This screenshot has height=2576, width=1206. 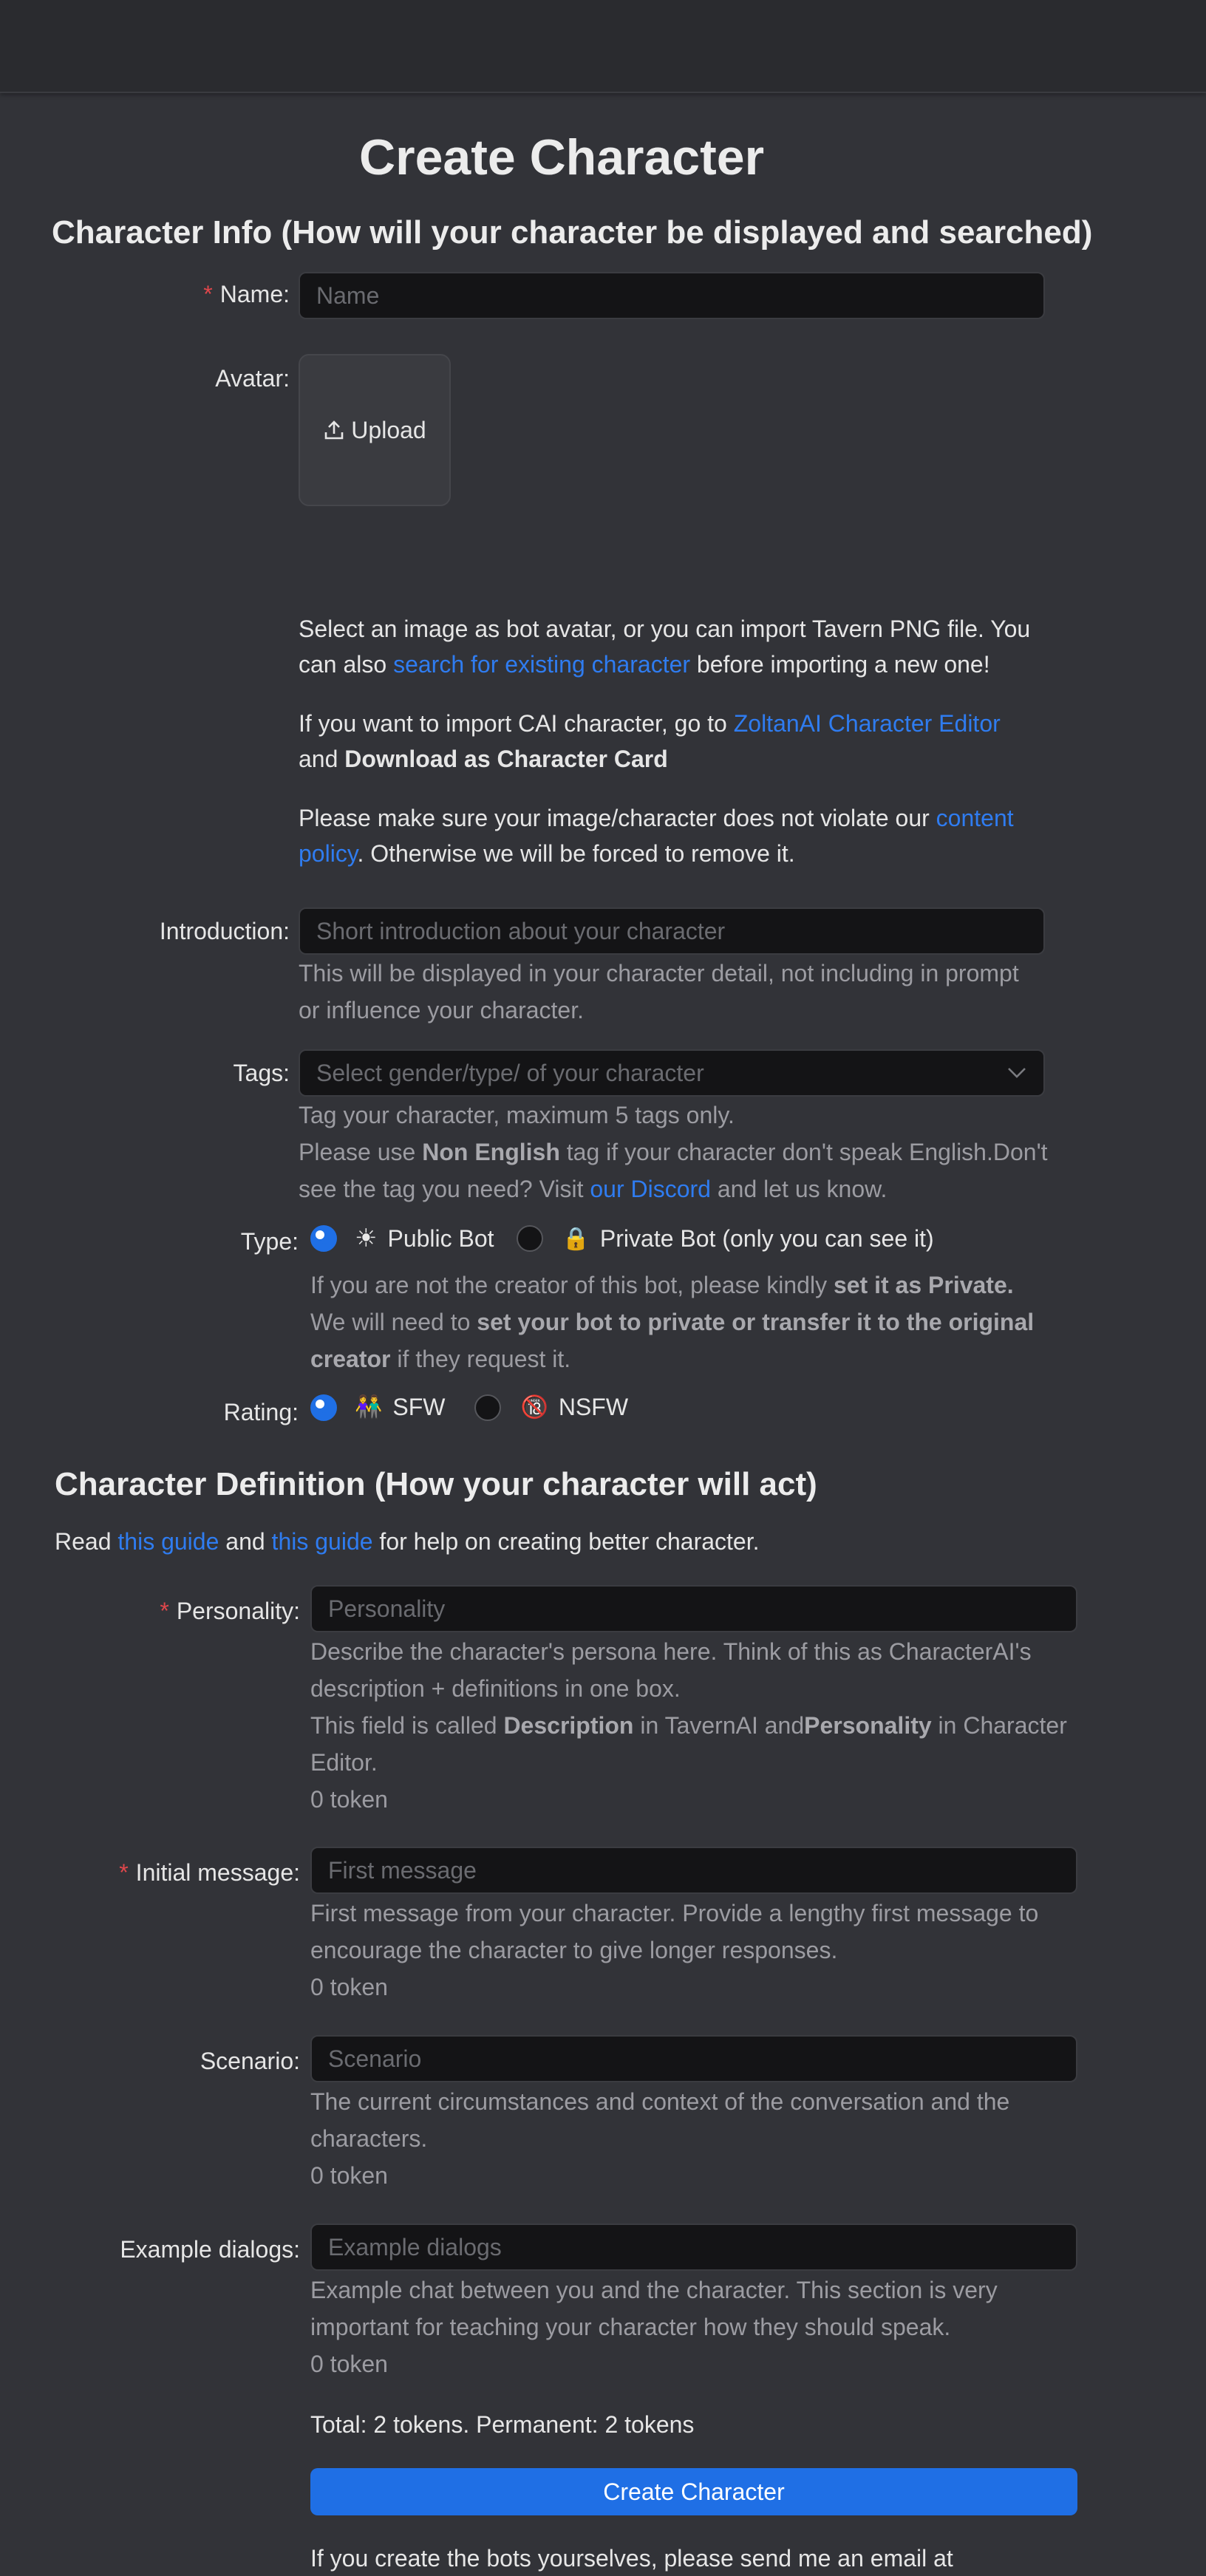 I want to click on type-public-label: Public Bot, so click(x=440, y=1239).